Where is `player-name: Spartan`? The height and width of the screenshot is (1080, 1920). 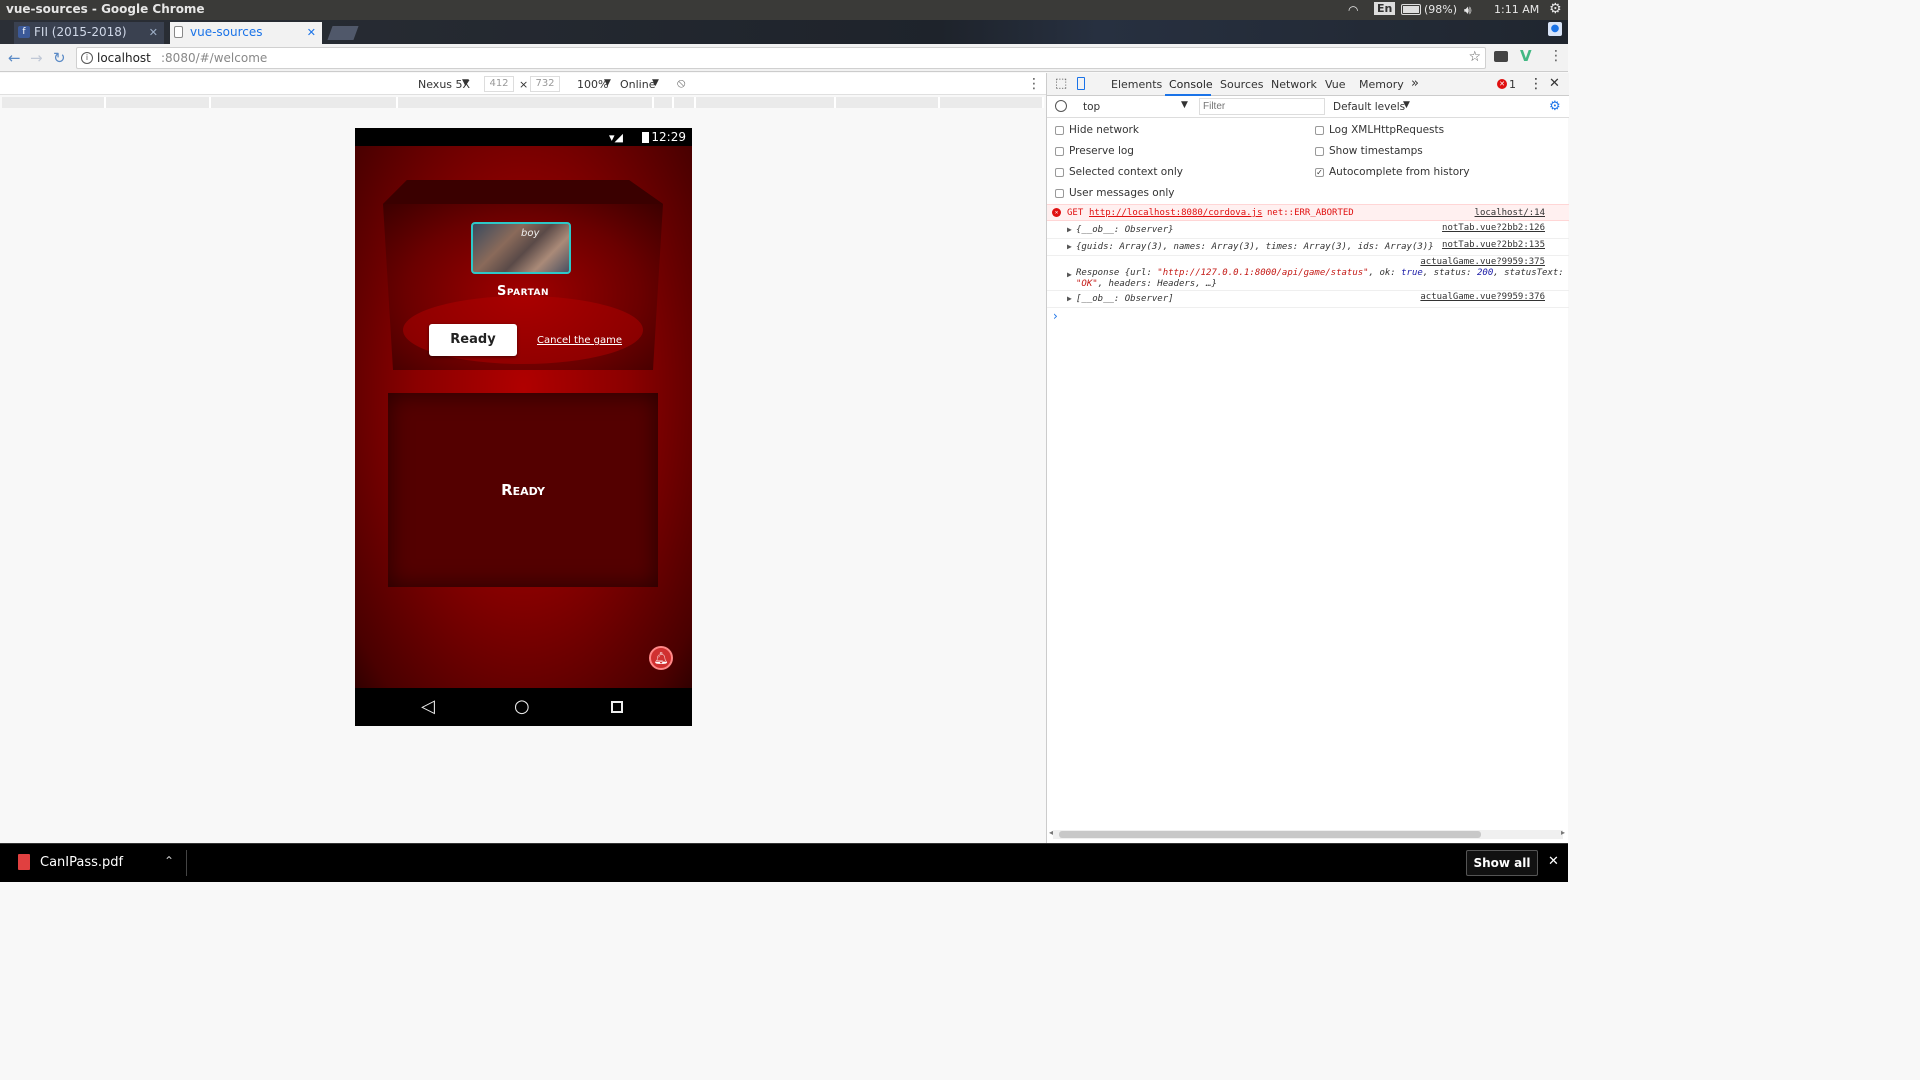 player-name: Spartan is located at coordinates (523, 291).